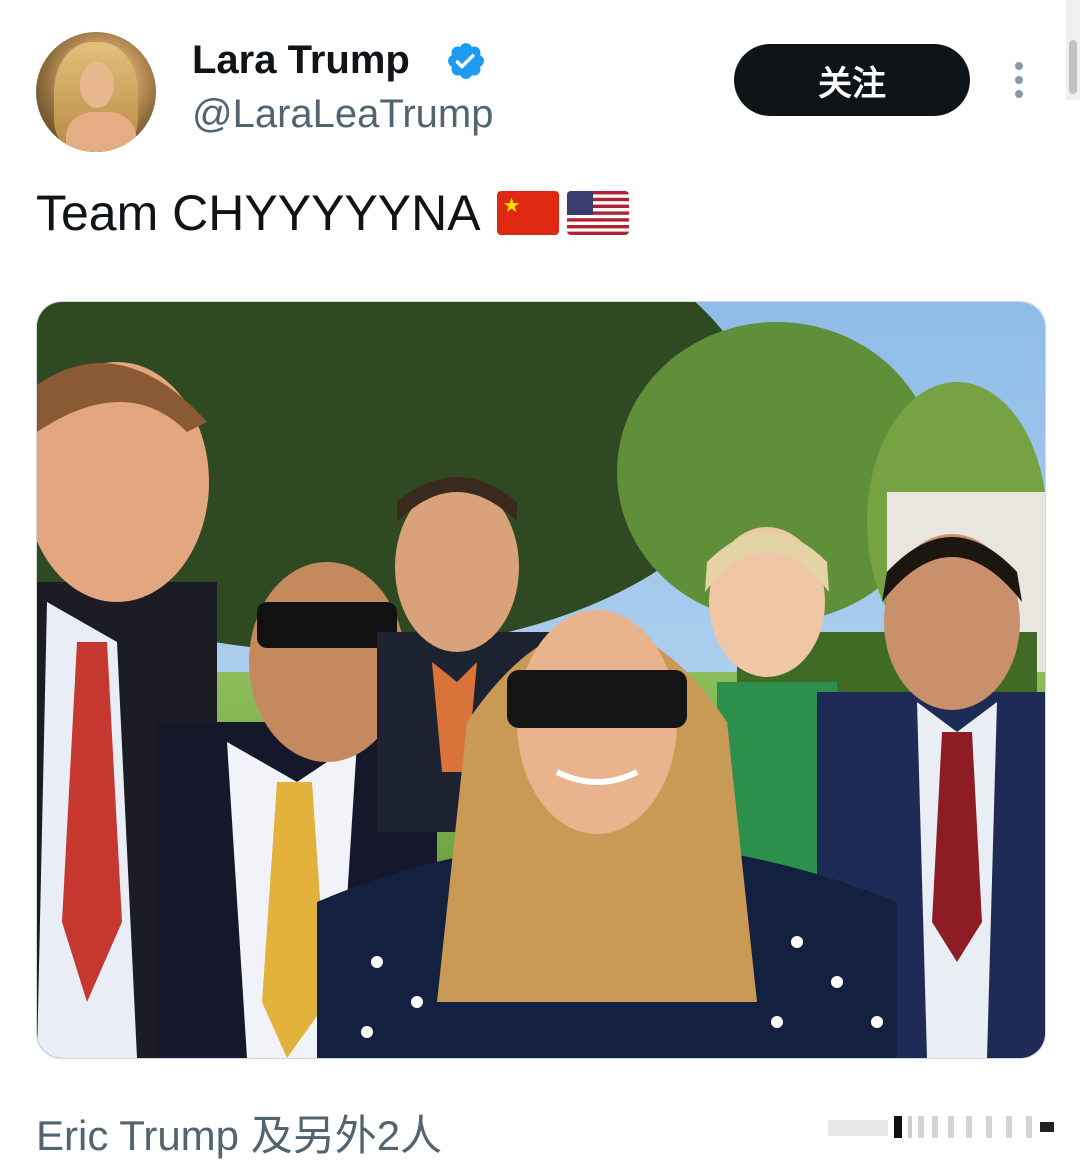 The width and height of the screenshot is (1080, 1163). I want to click on watermark-icon, so click(941, 1127).